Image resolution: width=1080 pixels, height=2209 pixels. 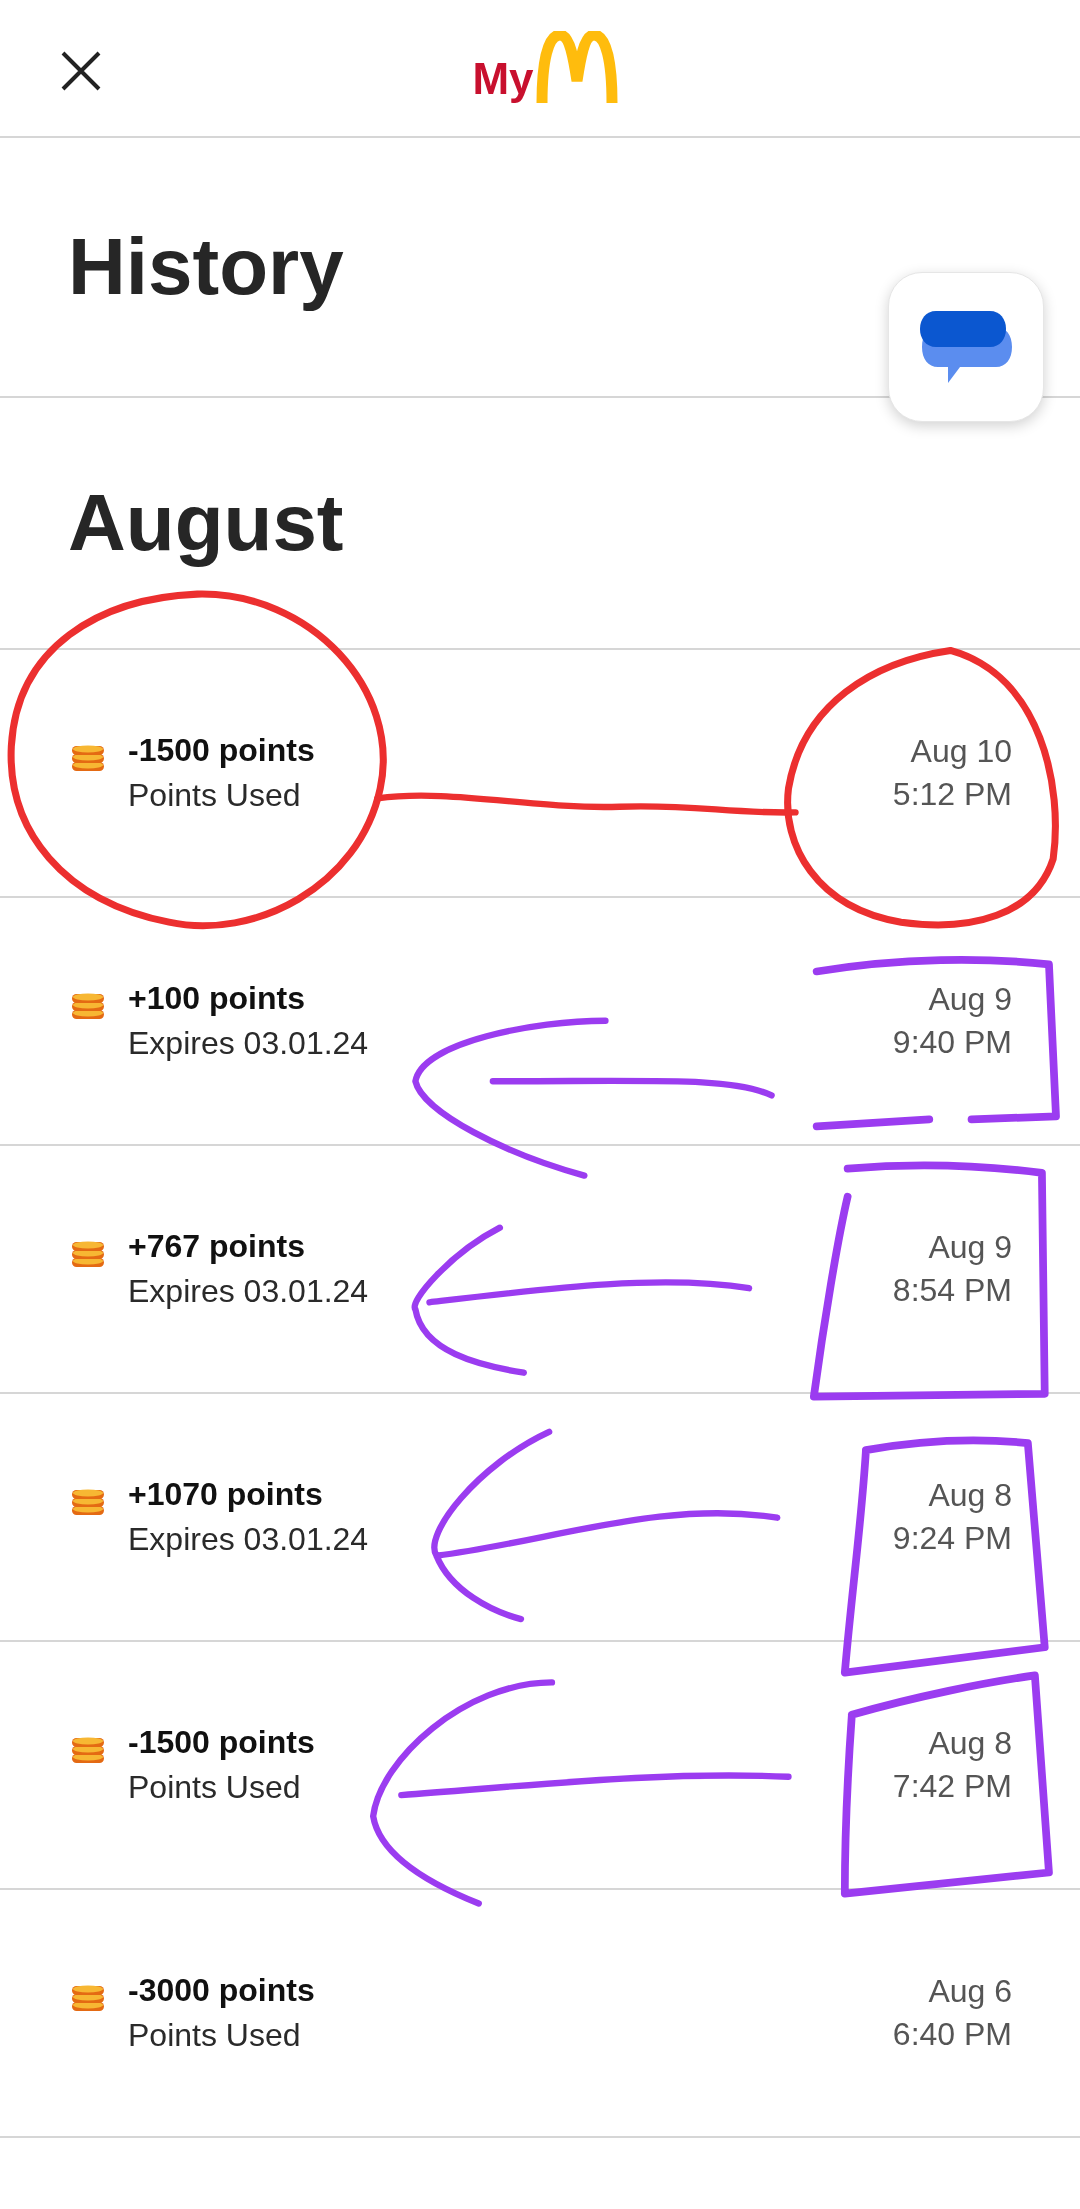 I want to click on points-amount: -3000 points, so click(x=221, y=1990).